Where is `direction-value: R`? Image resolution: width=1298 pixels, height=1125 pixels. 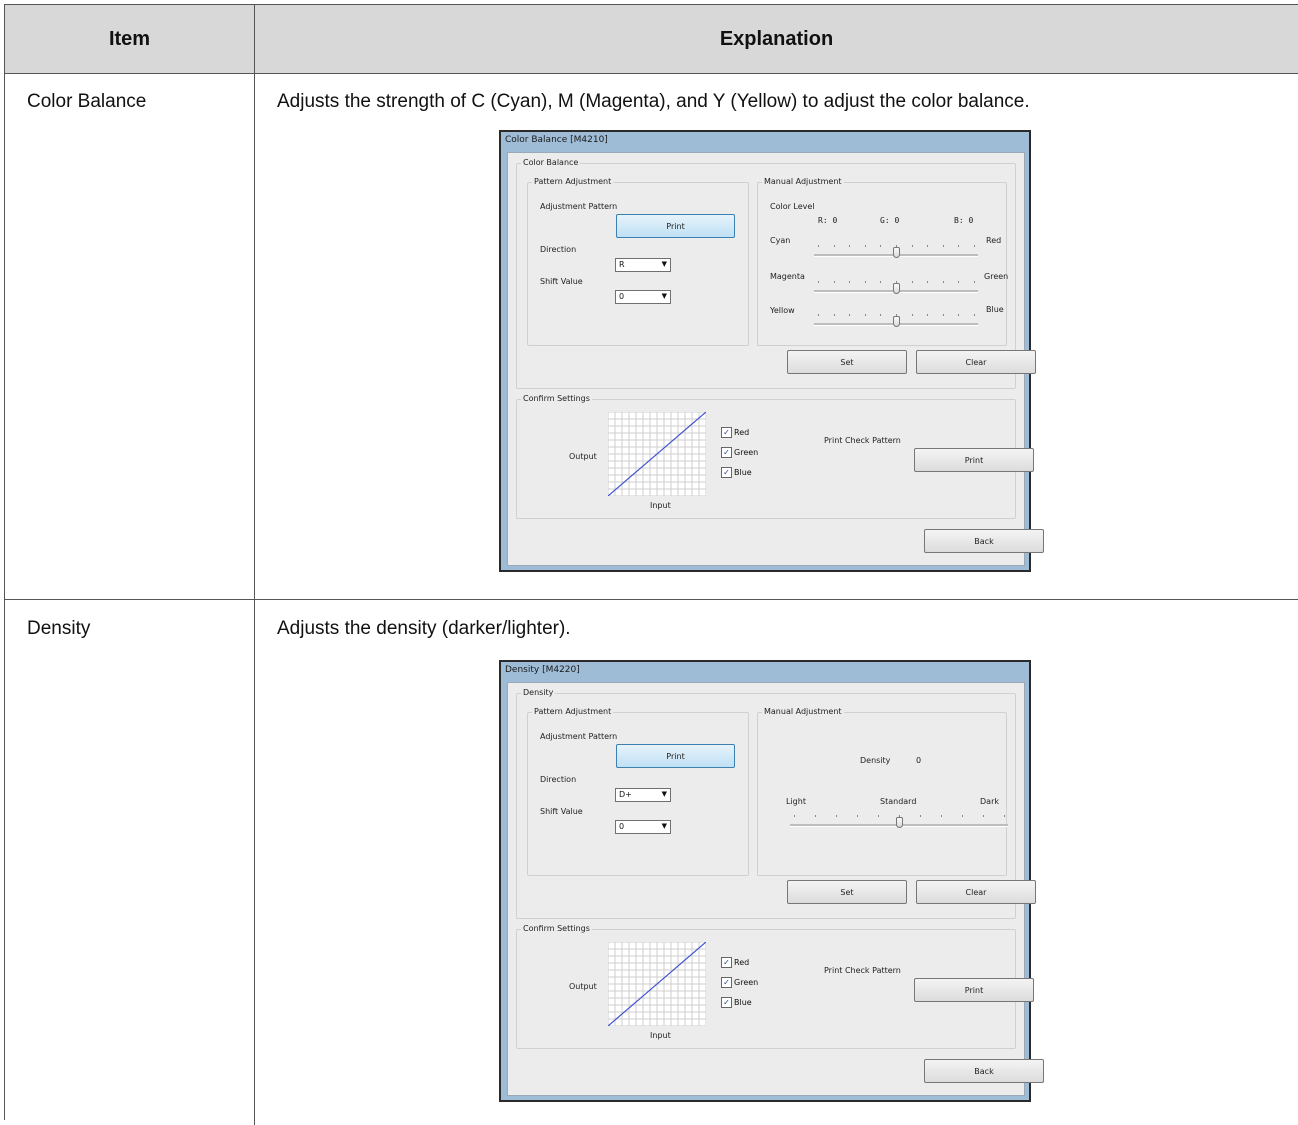 direction-value: R is located at coordinates (622, 264).